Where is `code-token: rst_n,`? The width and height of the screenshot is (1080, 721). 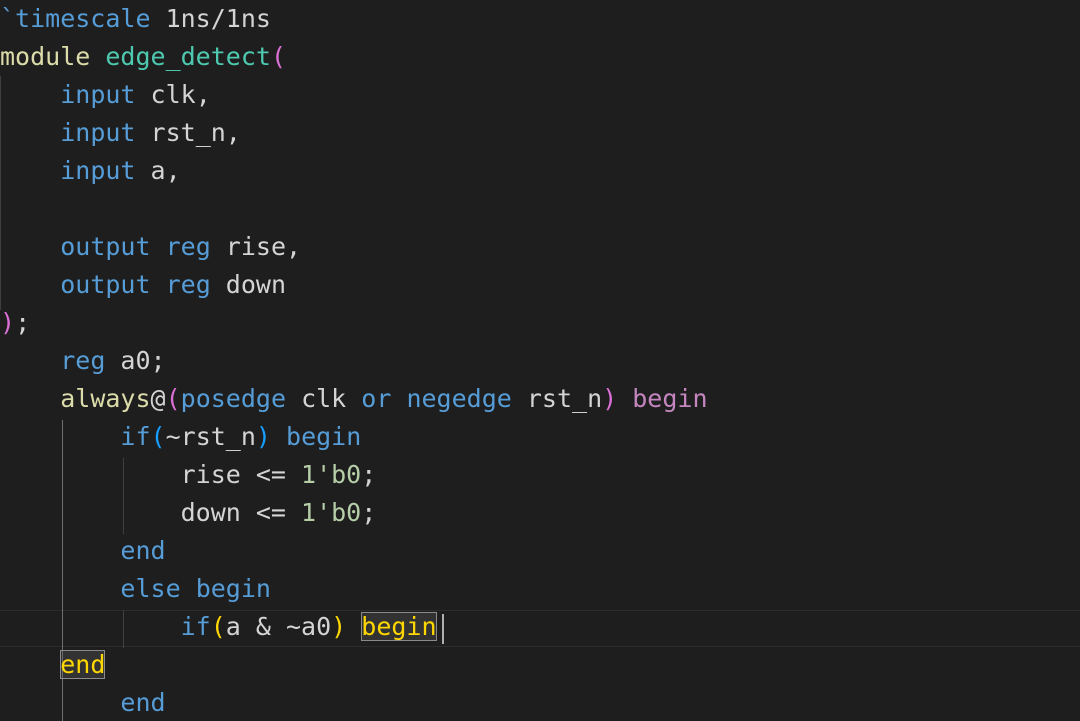
code-token: rst_n, is located at coordinates (188, 132).